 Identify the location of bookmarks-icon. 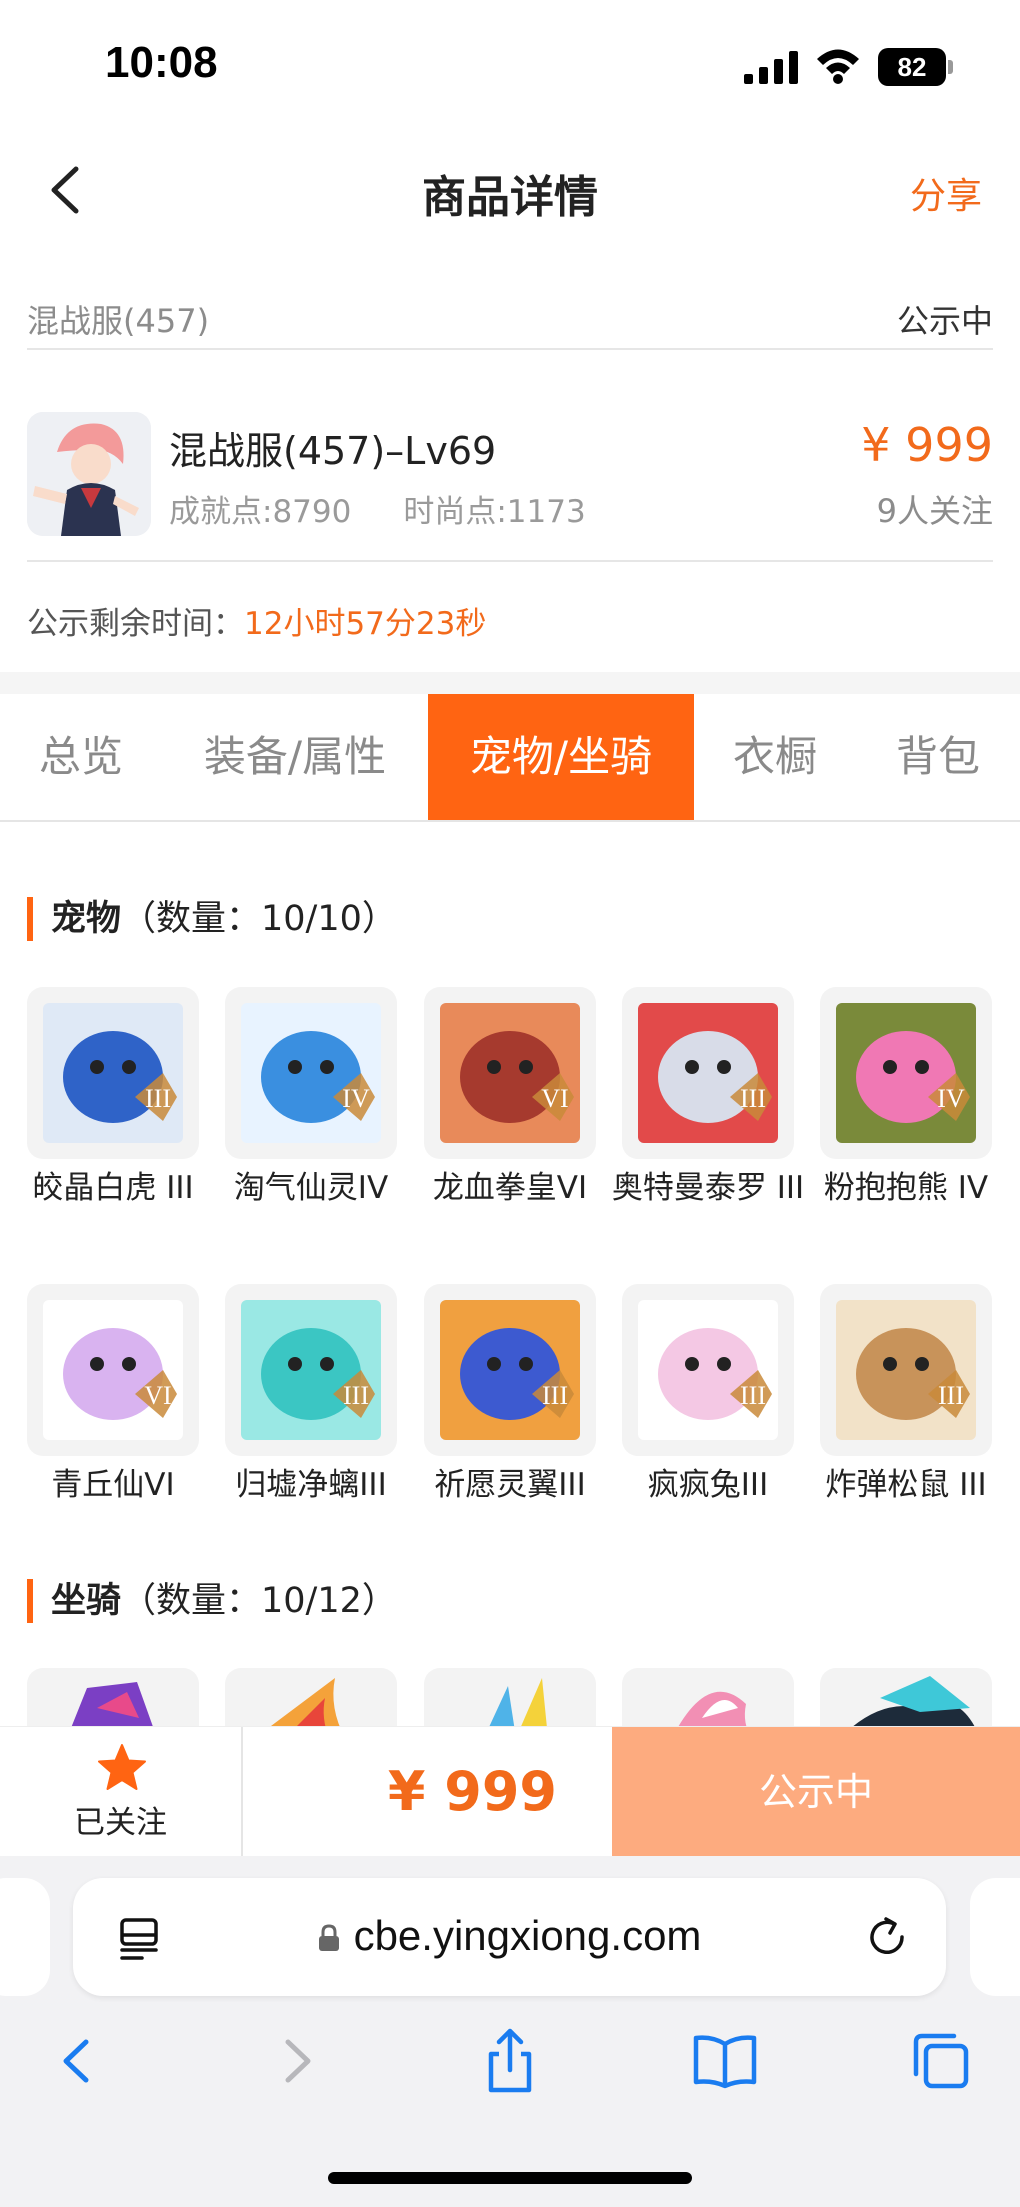
(725, 2061).